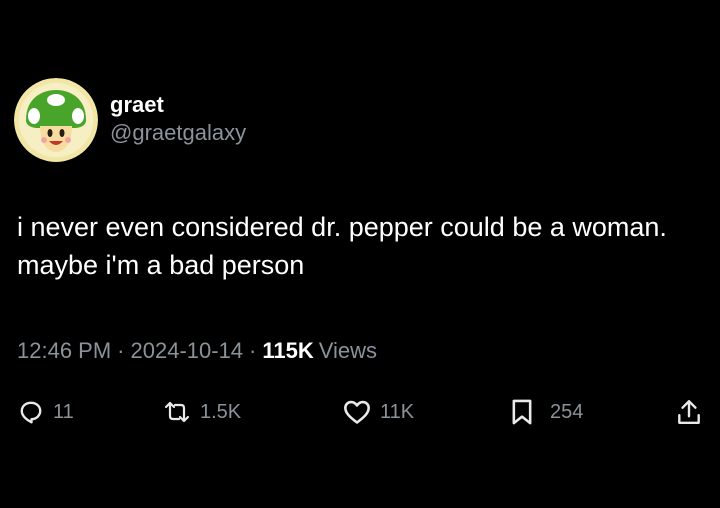 The width and height of the screenshot is (720, 508). I want to click on bookmark-icon, so click(522, 412).